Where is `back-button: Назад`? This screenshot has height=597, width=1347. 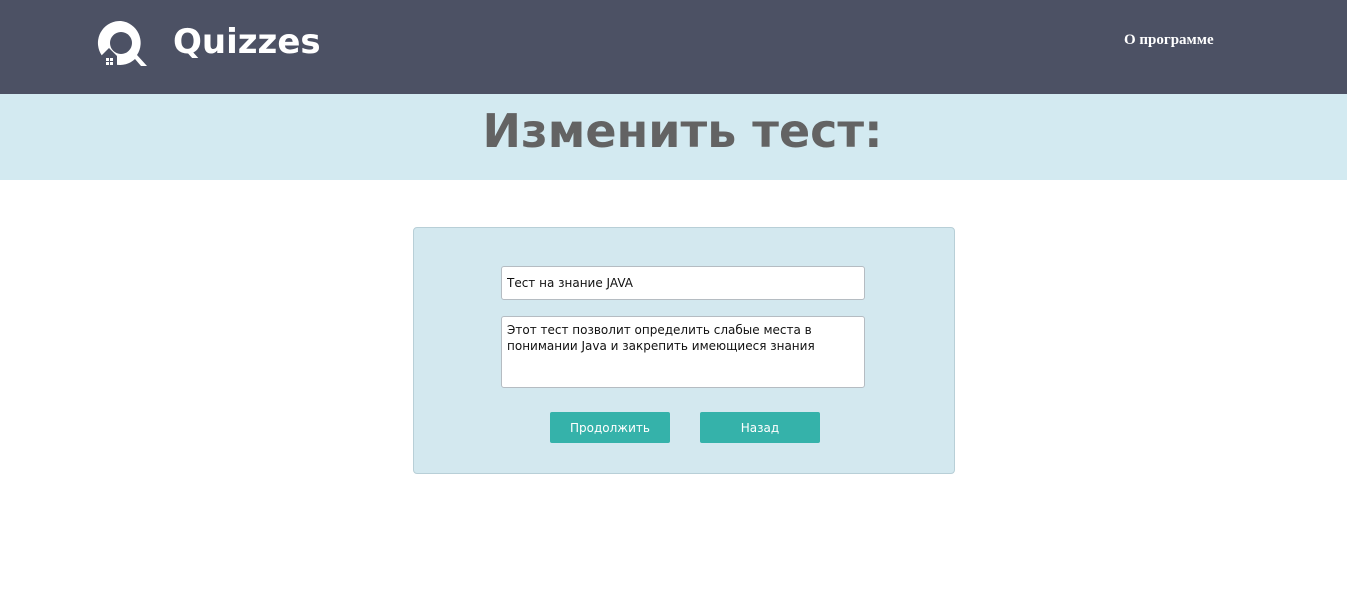 back-button: Назад is located at coordinates (760, 427).